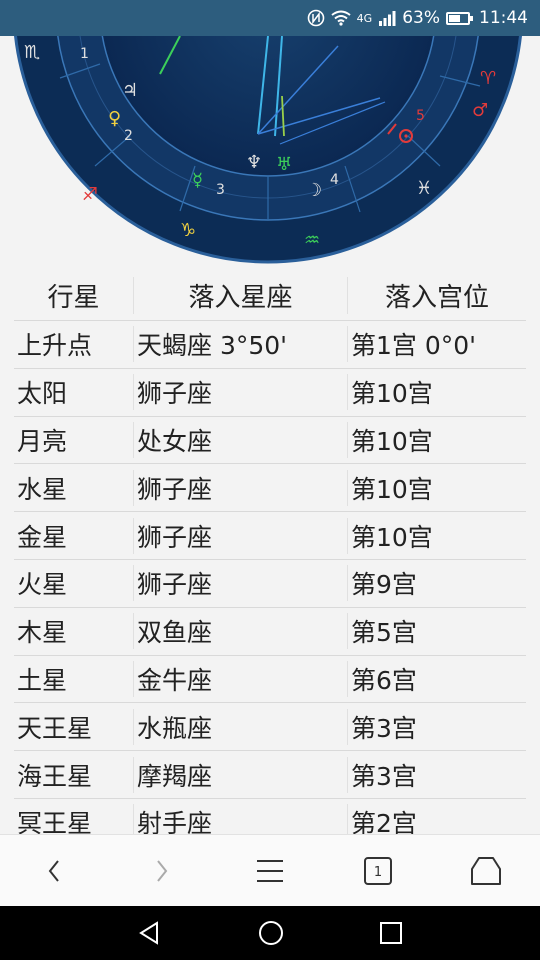  I want to click on tabs-icon: 1, so click(378, 871).